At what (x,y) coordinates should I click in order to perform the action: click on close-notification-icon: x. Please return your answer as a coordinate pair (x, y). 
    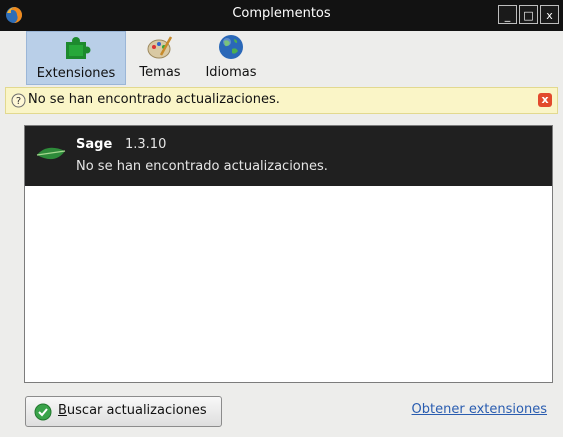
    Looking at the image, I should click on (545, 100).